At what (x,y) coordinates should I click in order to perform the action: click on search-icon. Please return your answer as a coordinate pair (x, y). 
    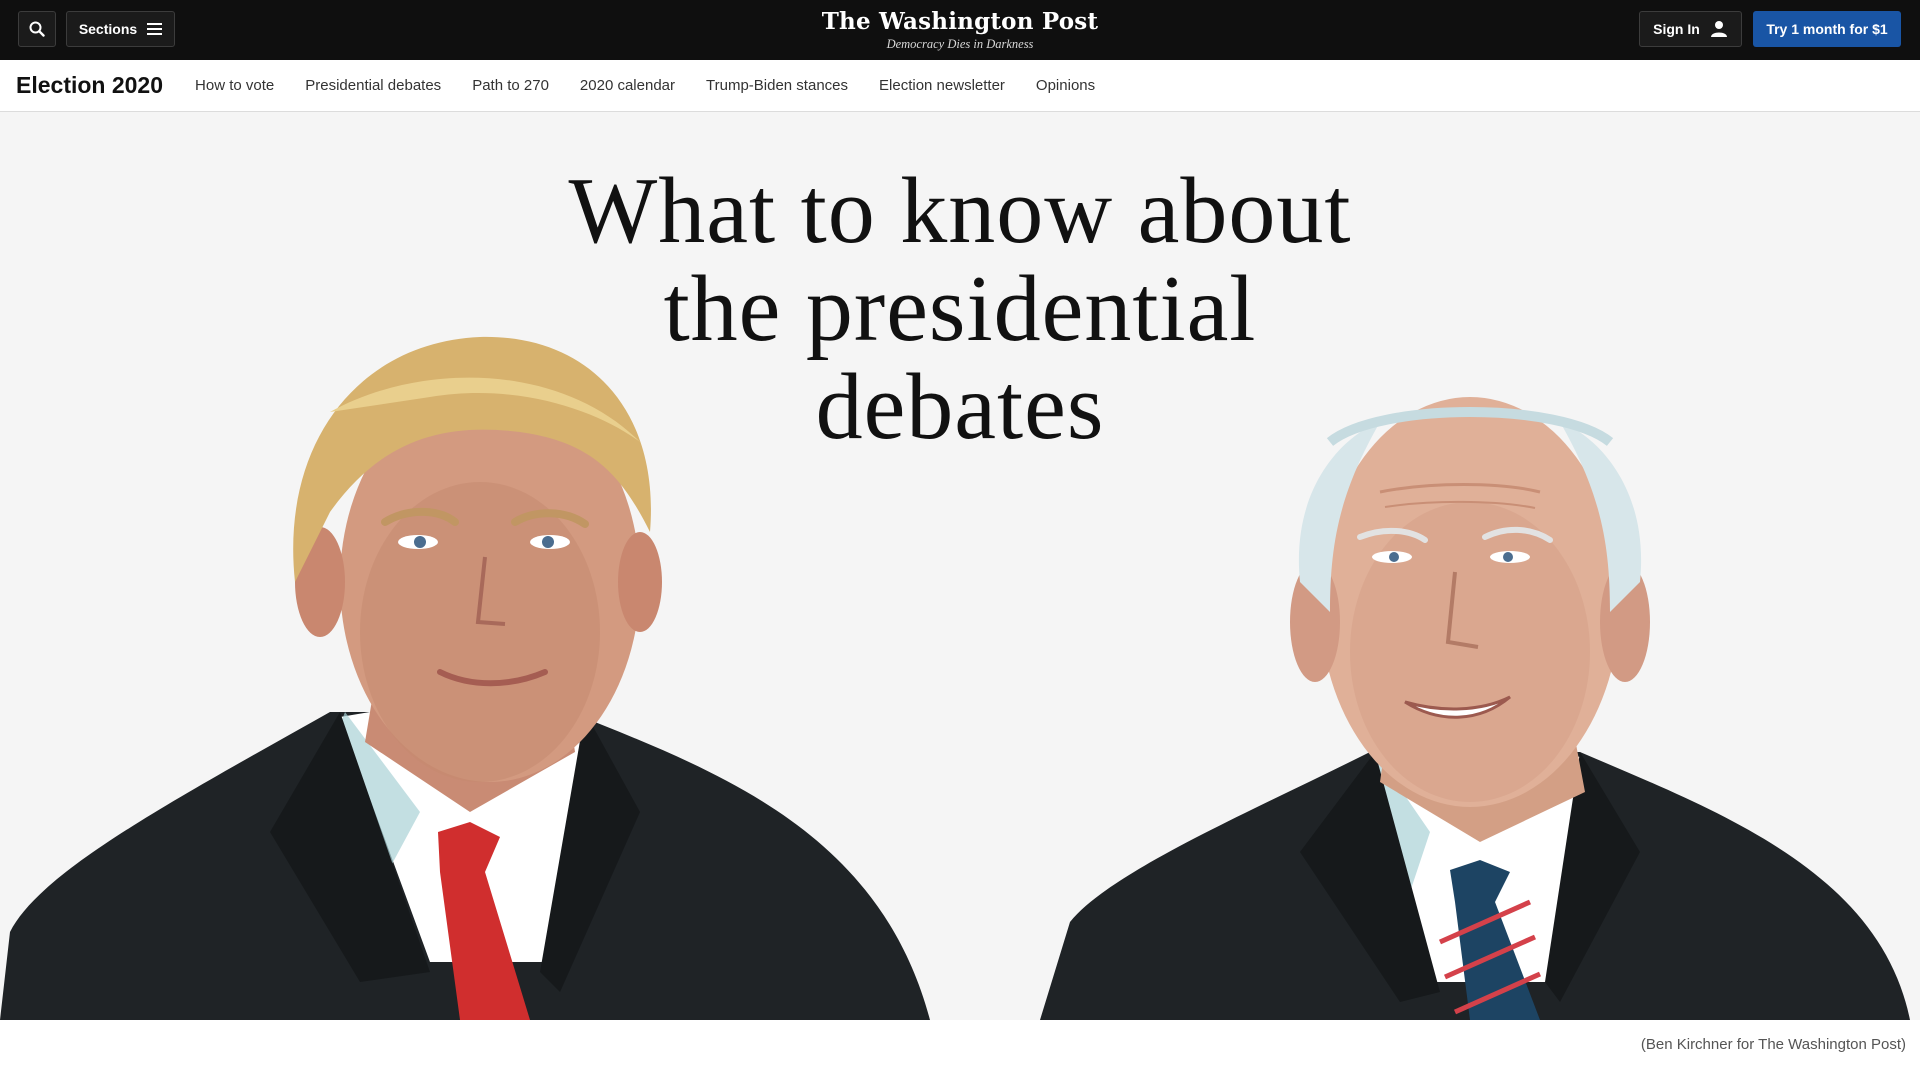
    Looking at the image, I should click on (37, 29).